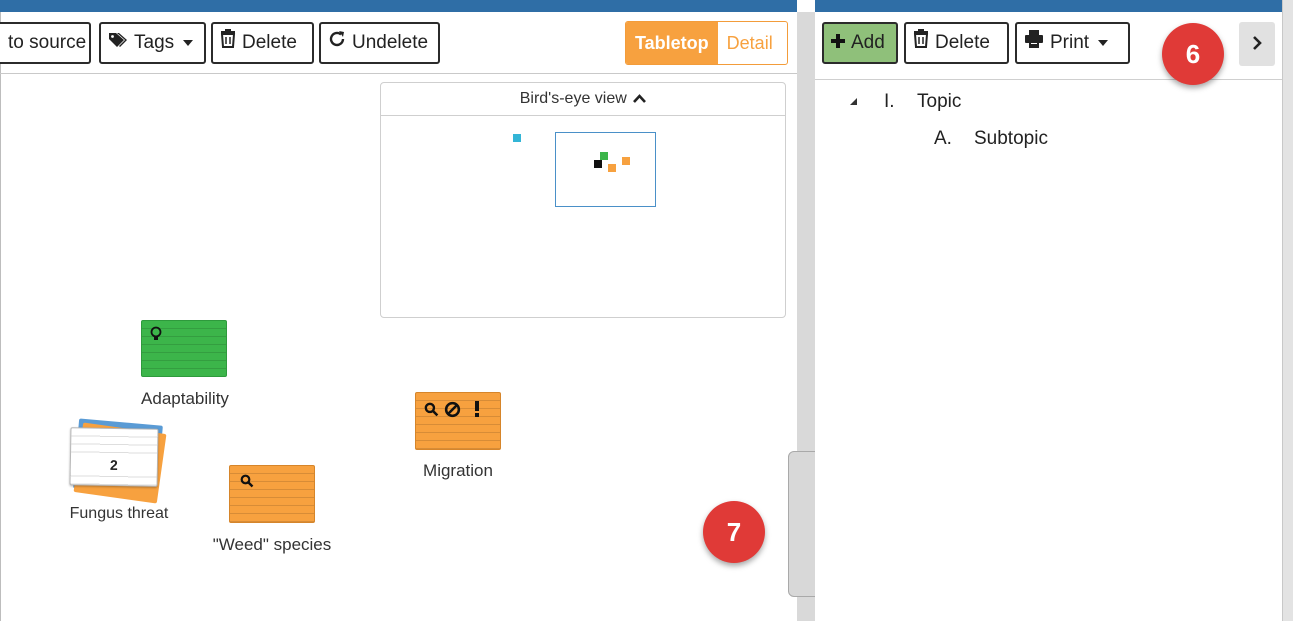 This screenshot has width=1293, height=621. What do you see at coordinates (1048, 6) in the screenshot?
I see `right-pane-top-strip` at bounding box center [1048, 6].